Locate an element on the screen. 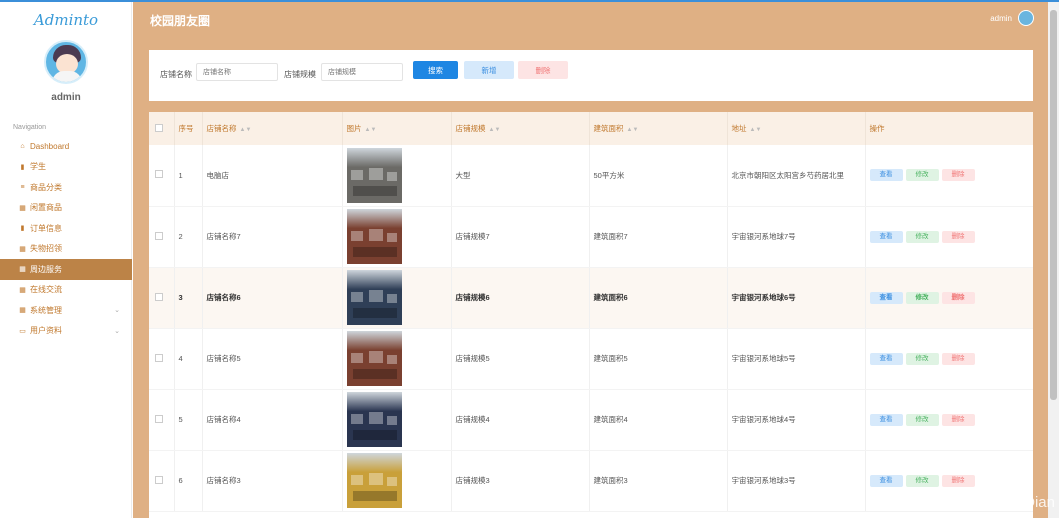 The height and width of the screenshot is (518, 1059). cell-area: 建筑面积5 is located at coordinates (658, 359).